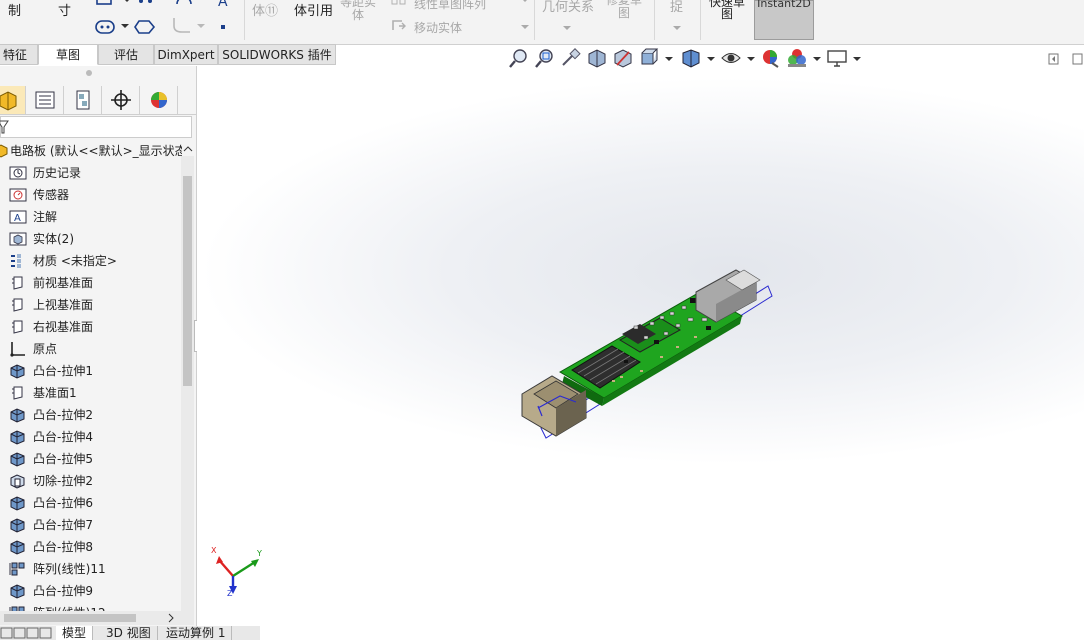 Image resolution: width=1084 pixels, height=643 pixels. What do you see at coordinates (89, 73) in the screenshot?
I see `panel-resize-grip` at bounding box center [89, 73].